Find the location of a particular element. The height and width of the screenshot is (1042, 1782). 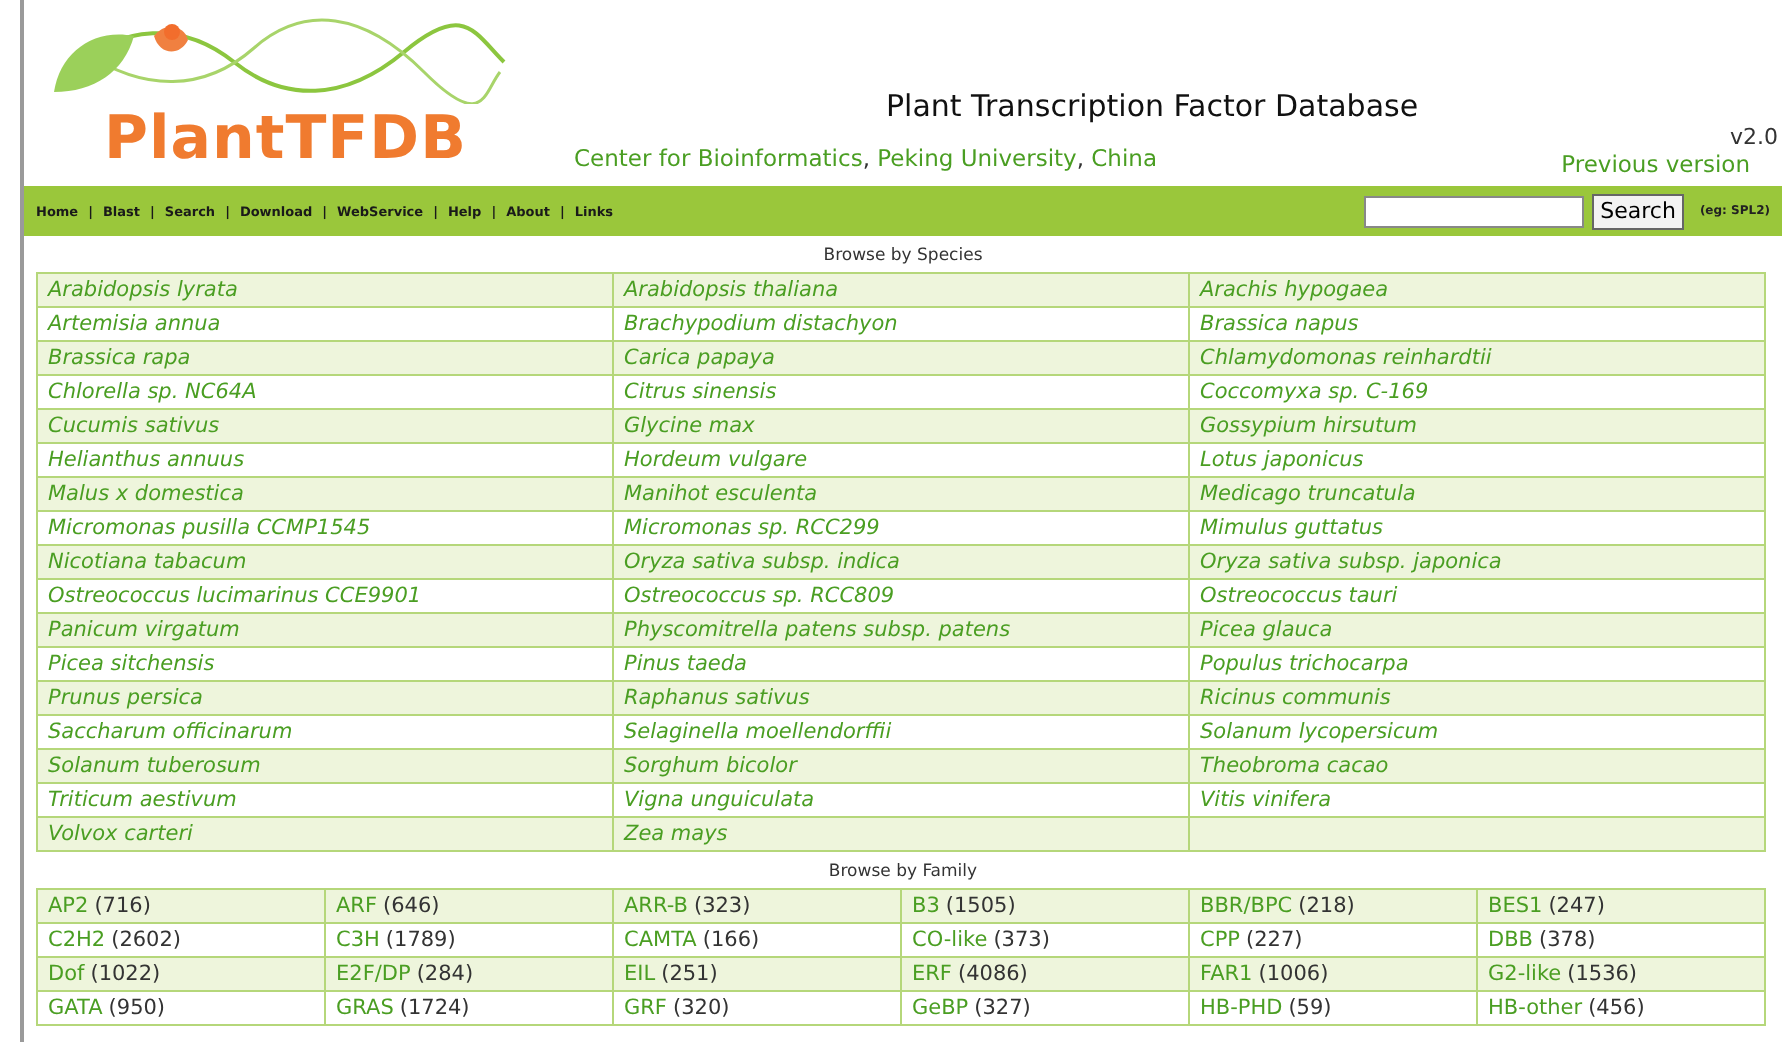

family-link: BES1 is located at coordinates (1515, 906).